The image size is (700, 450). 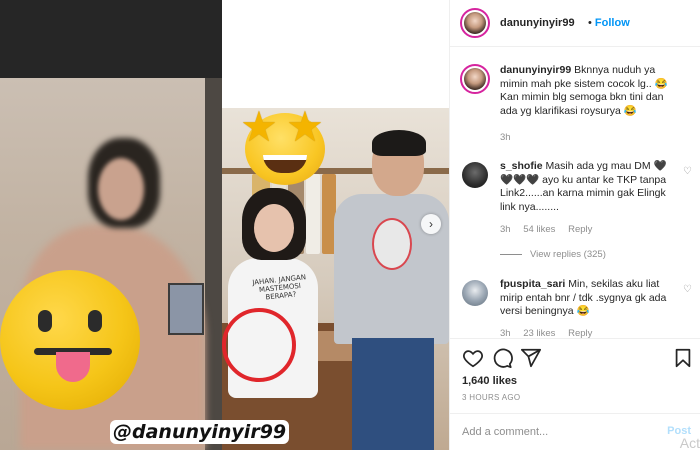 I want to click on star-eyes-emoji-sticker: ★ ★, so click(x=285, y=145).